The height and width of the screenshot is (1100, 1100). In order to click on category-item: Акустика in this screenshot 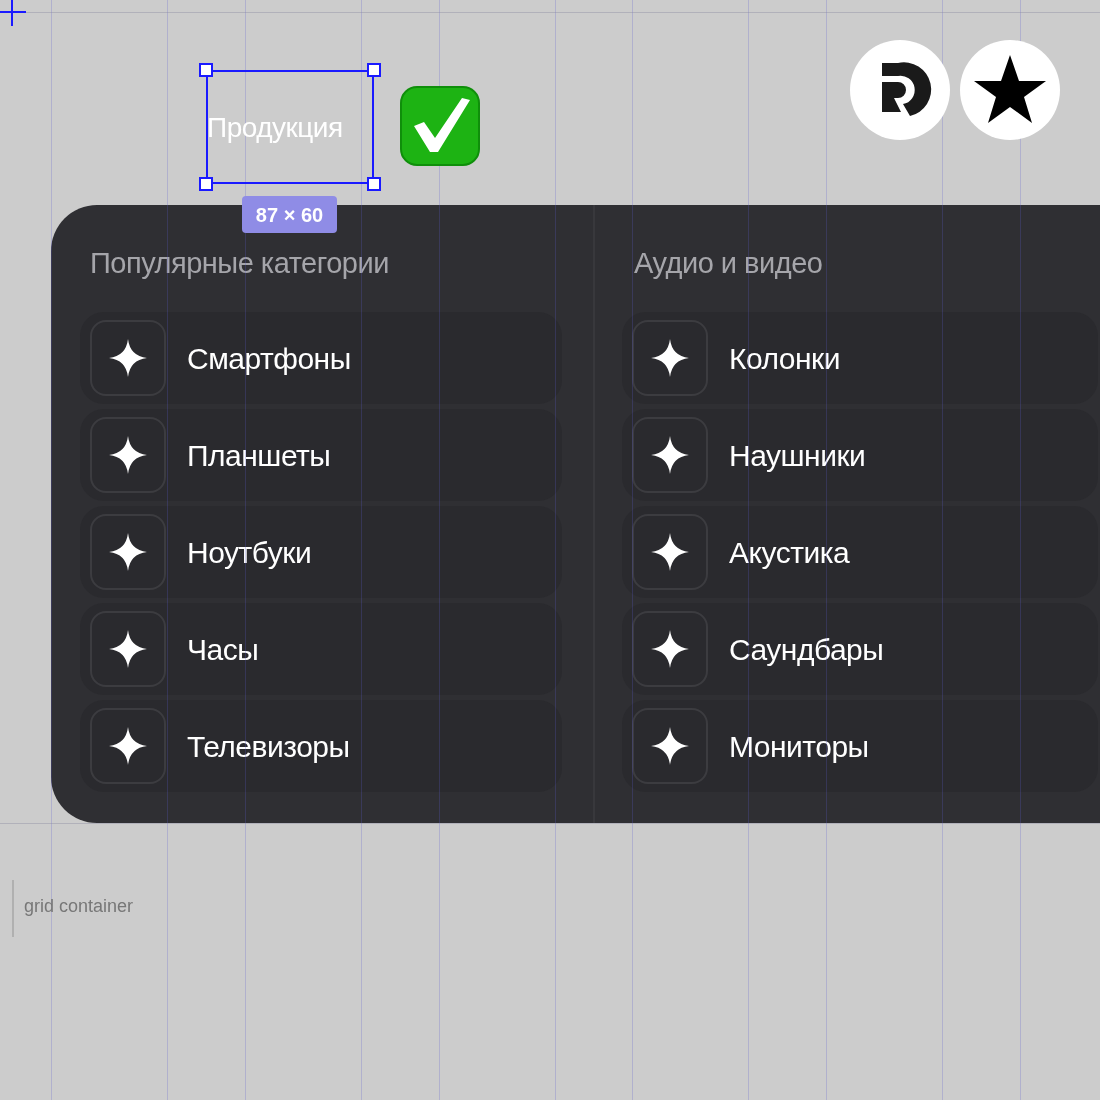, I will do `click(860, 552)`.